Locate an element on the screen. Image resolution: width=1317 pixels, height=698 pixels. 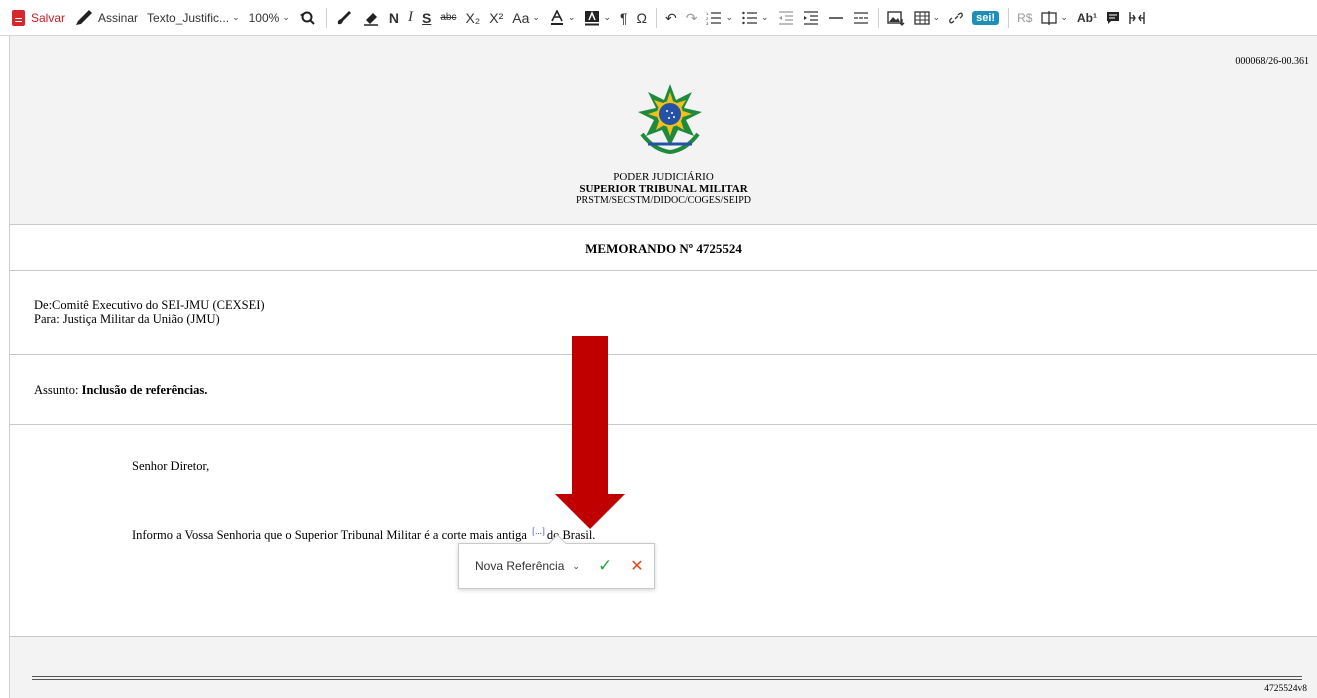
sign-label: Assinar is located at coordinates (118, 17).